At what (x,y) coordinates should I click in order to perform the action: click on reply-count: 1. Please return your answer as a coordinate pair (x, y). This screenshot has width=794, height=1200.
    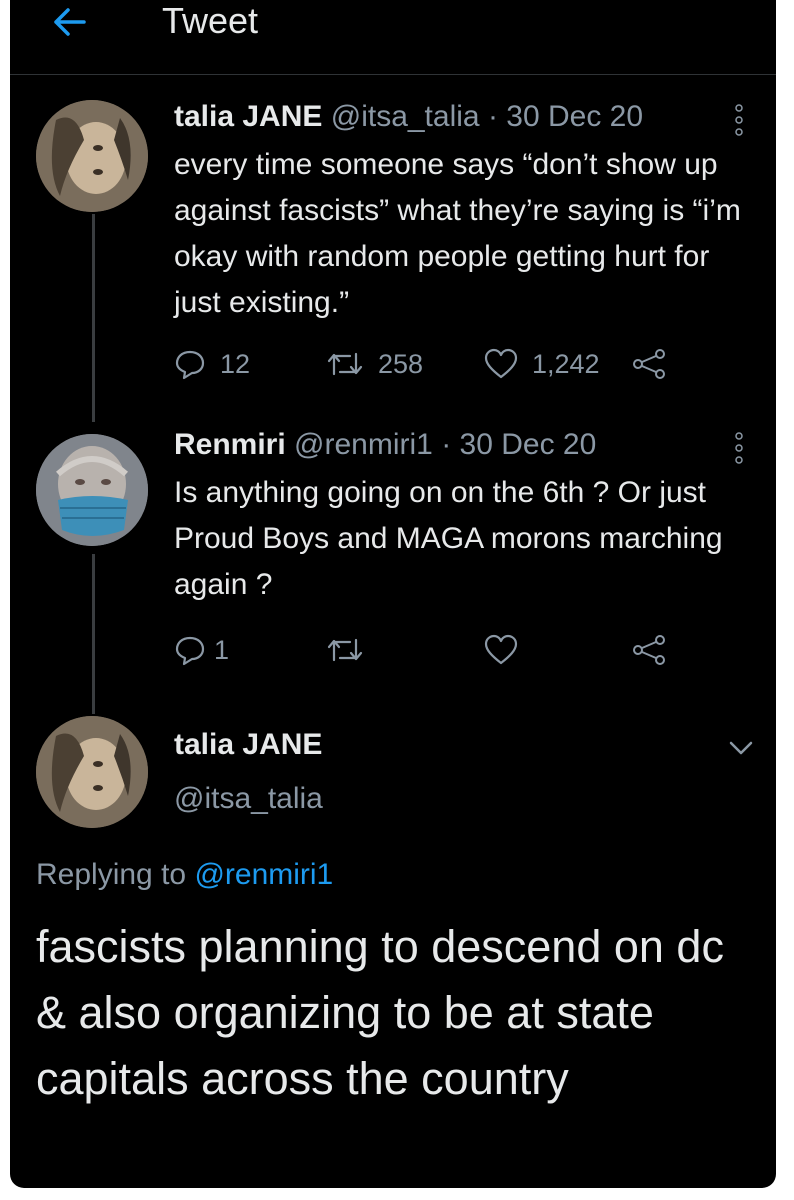
    Looking at the image, I should click on (222, 649).